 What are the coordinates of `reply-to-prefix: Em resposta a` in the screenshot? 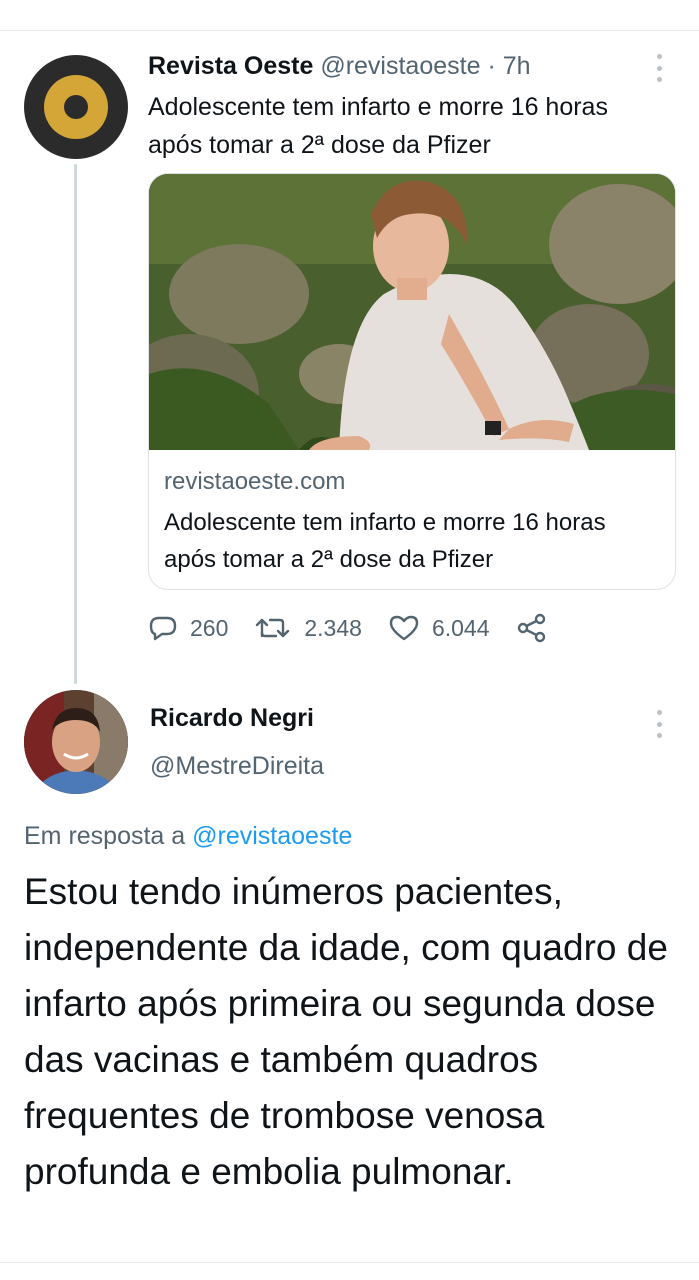 It's located at (105, 836).